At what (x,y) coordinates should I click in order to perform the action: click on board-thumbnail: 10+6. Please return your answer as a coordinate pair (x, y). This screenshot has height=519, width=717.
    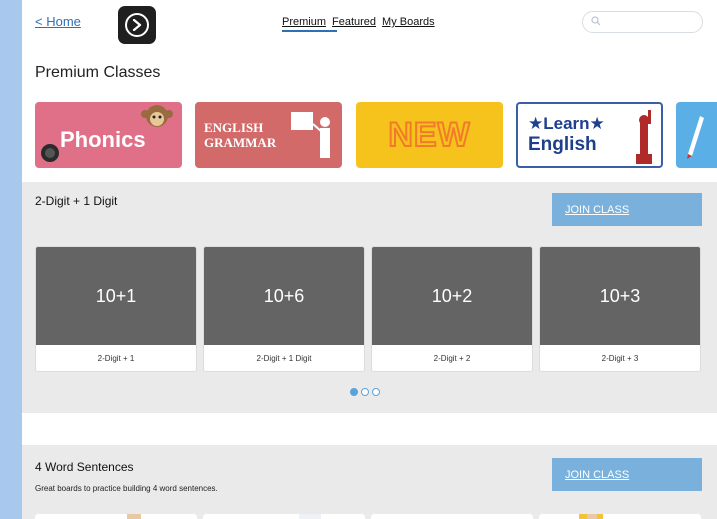
    Looking at the image, I should click on (284, 296).